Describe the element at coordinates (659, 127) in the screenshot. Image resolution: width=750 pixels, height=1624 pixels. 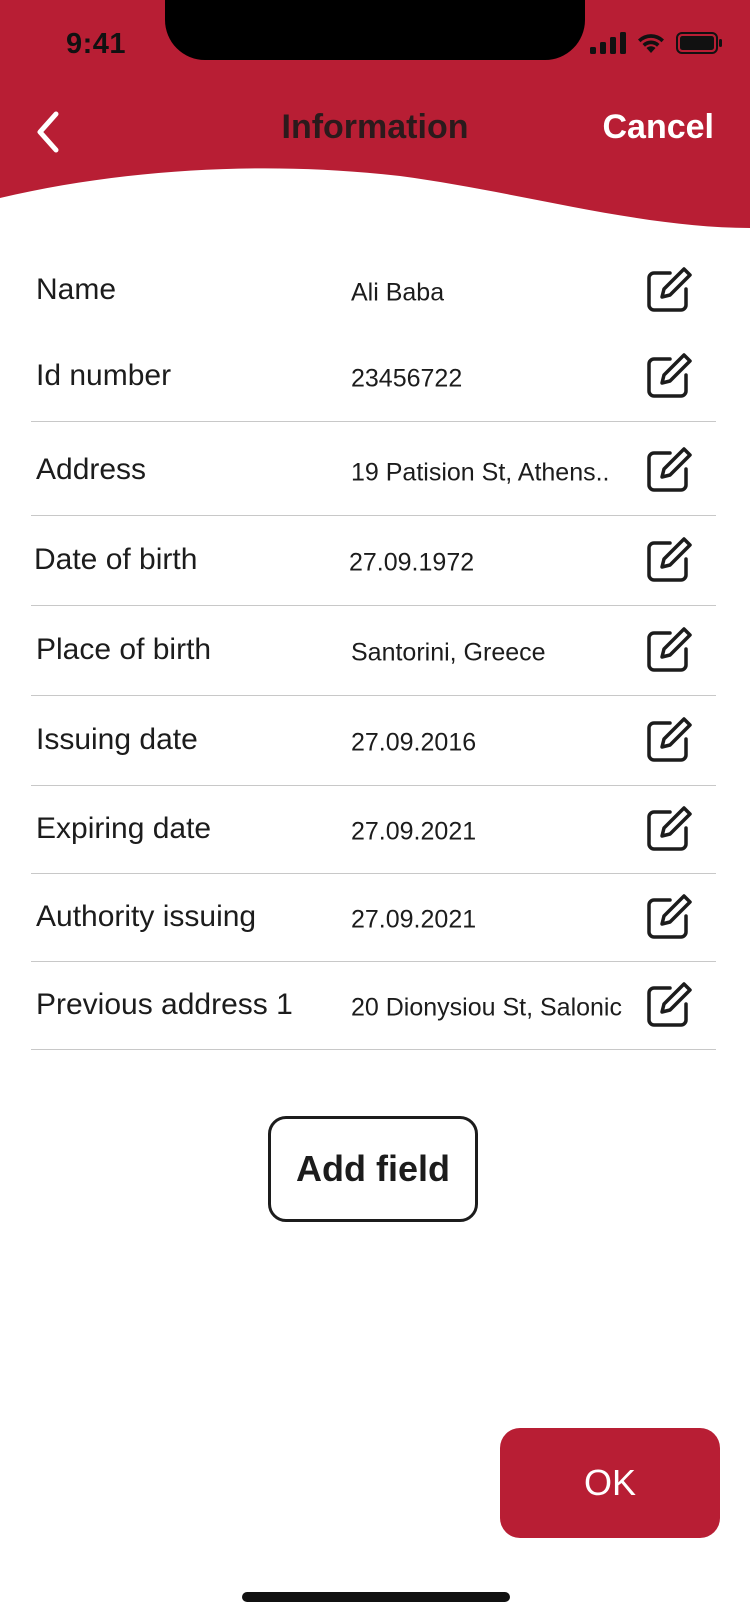
I see `cancel-button: Cancel` at that location.